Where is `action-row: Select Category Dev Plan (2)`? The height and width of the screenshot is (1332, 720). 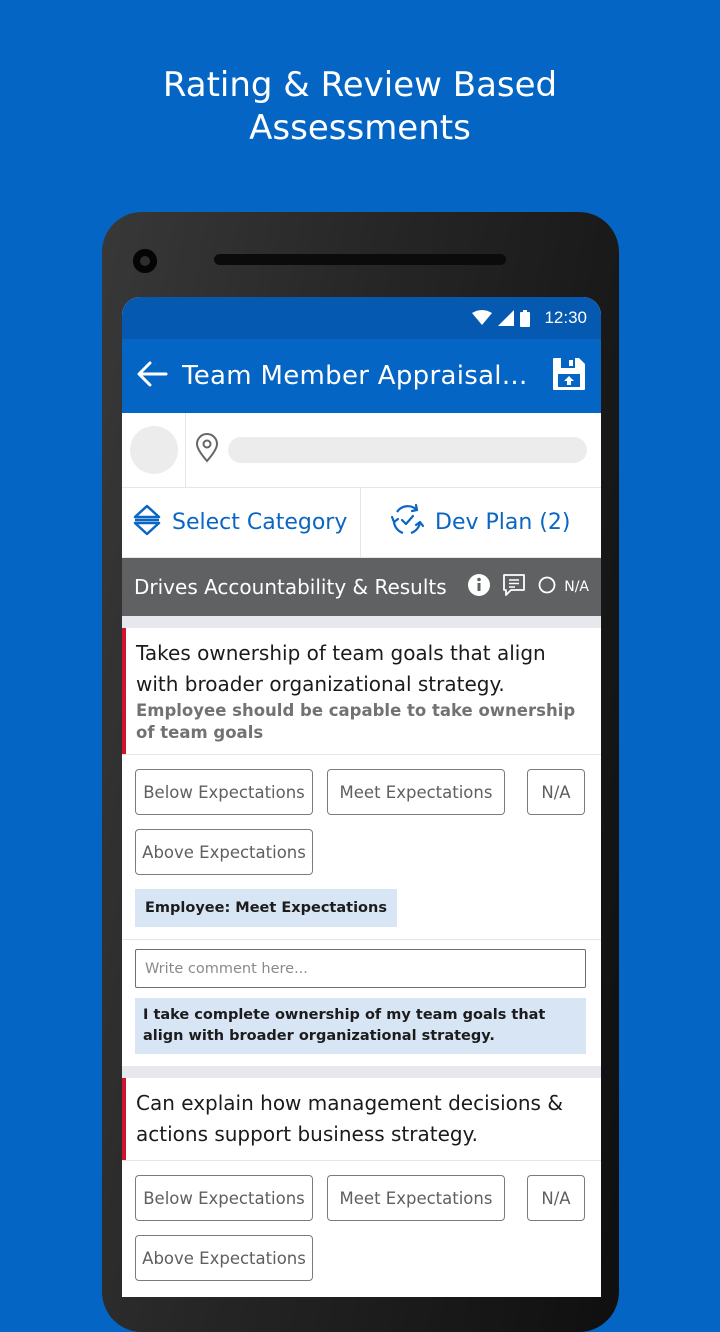
action-row: Select Category Dev Plan (2) is located at coordinates (361, 523).